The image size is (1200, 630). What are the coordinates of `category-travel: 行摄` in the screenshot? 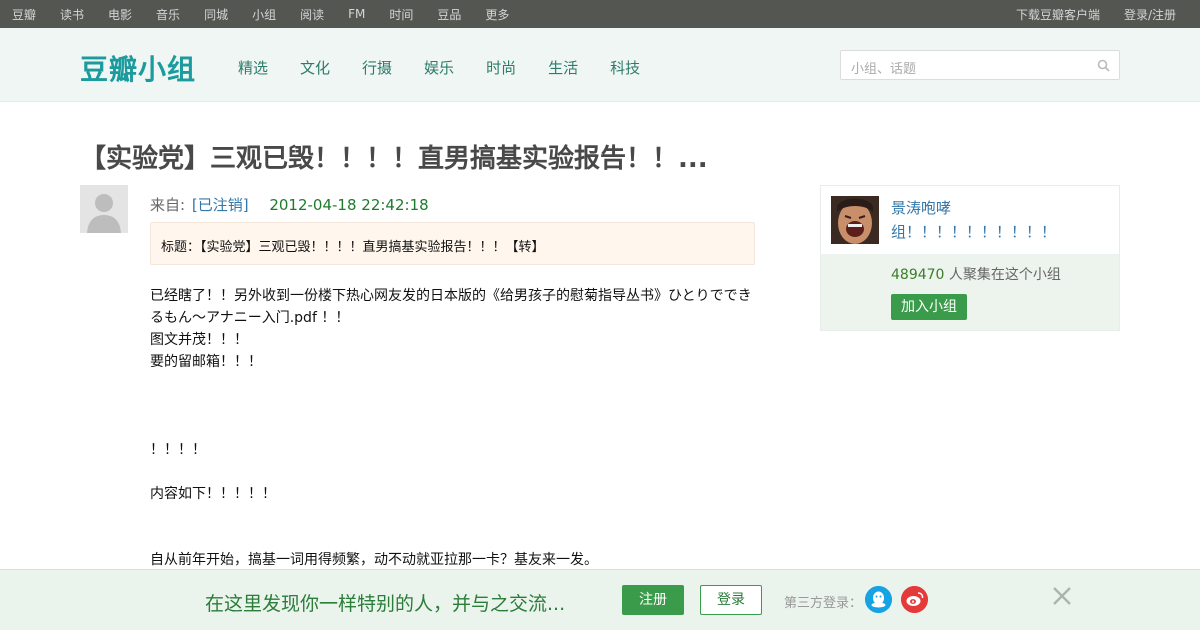 It's located at (377, 67).